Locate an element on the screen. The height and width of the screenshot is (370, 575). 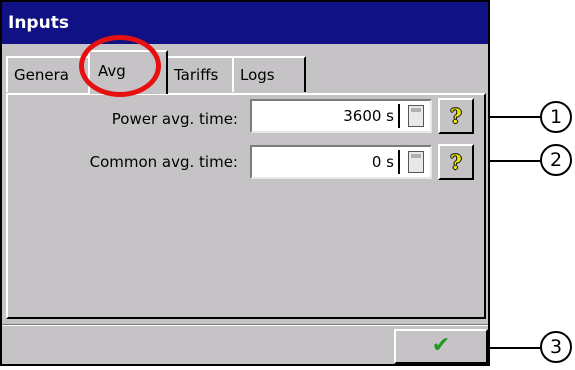
common-avg-time-label: Common avg. time: is located at coordinates (163, 162).